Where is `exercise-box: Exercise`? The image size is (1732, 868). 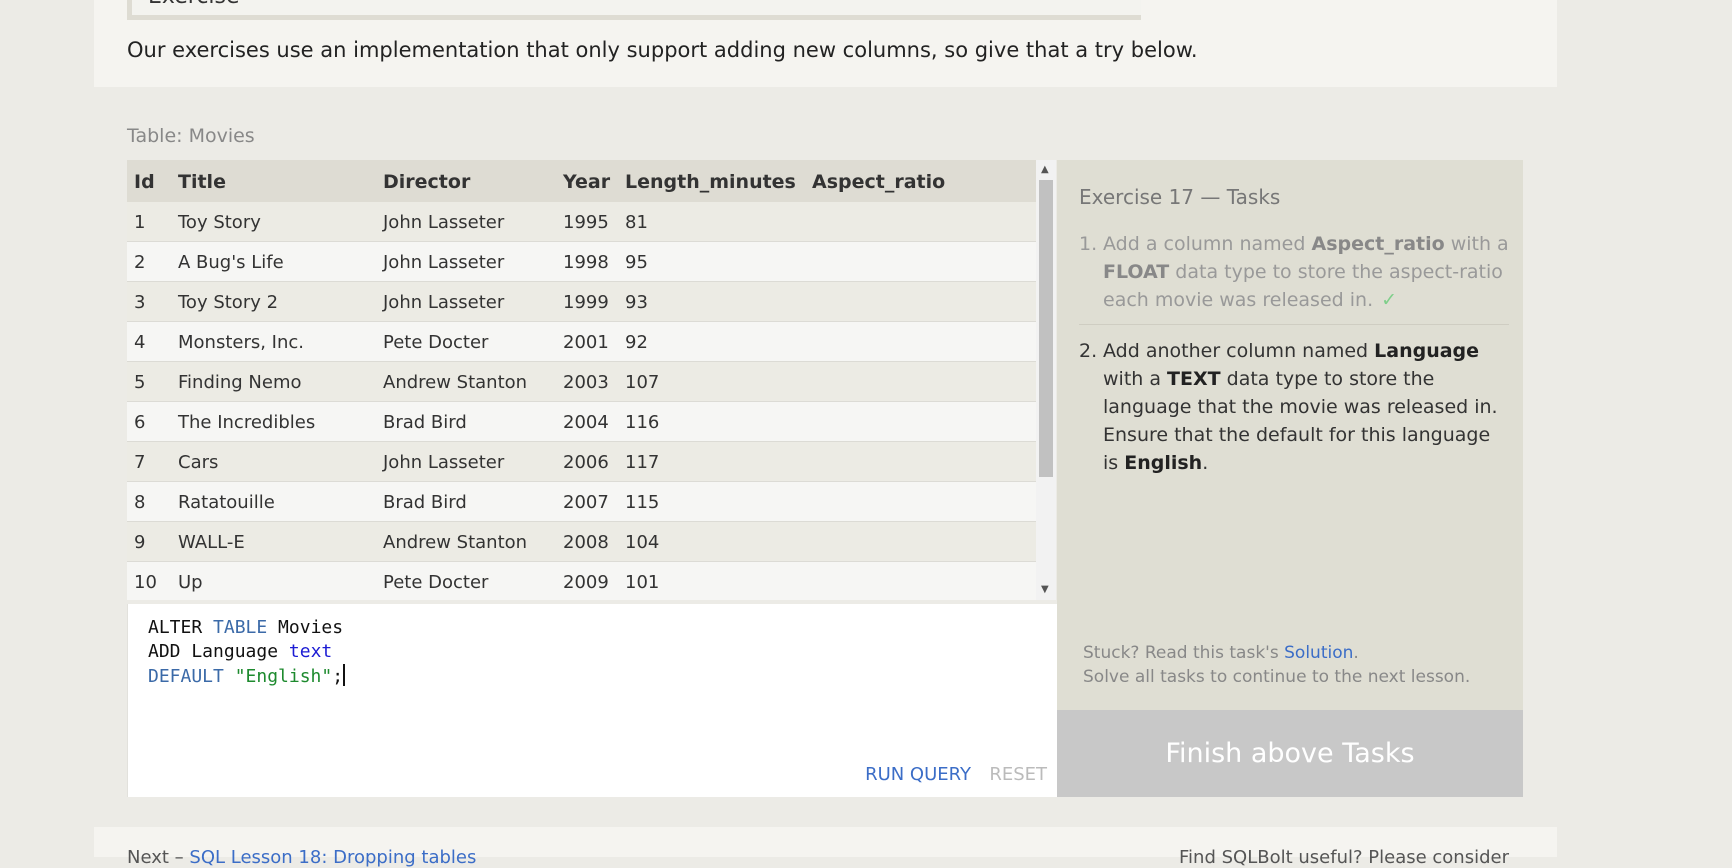
exercise-box: Exercise is located at coordinates (634, 10).